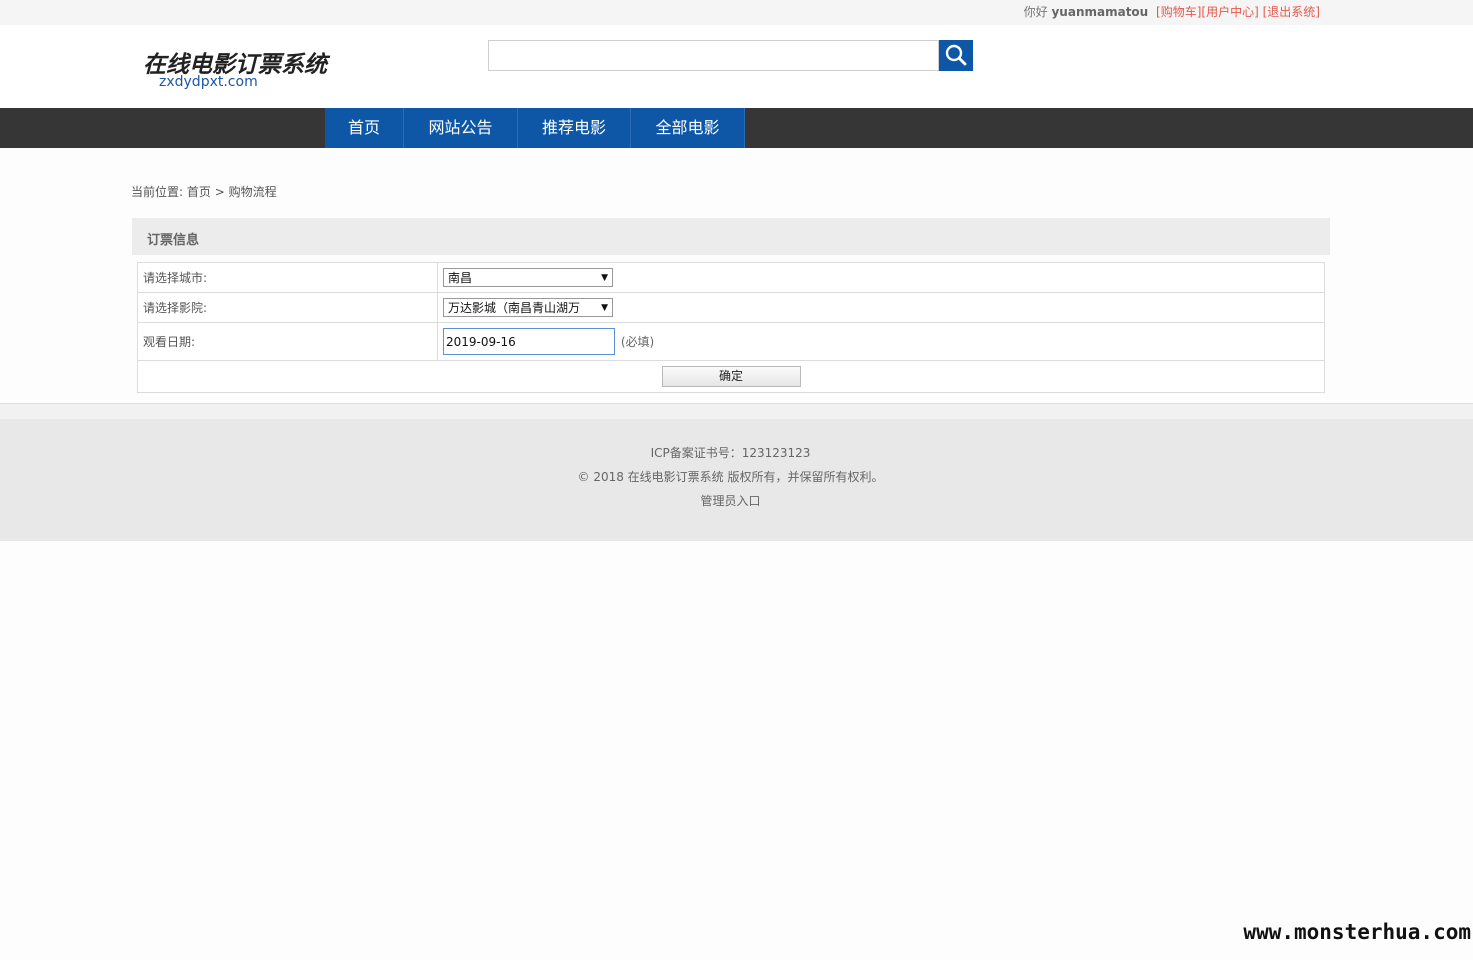 This screenshot has width=1473, height=960. Describe the element at coordinates (461, 128) in the screenshot. I see `nav-item-announcements: 网站公告` at that location.